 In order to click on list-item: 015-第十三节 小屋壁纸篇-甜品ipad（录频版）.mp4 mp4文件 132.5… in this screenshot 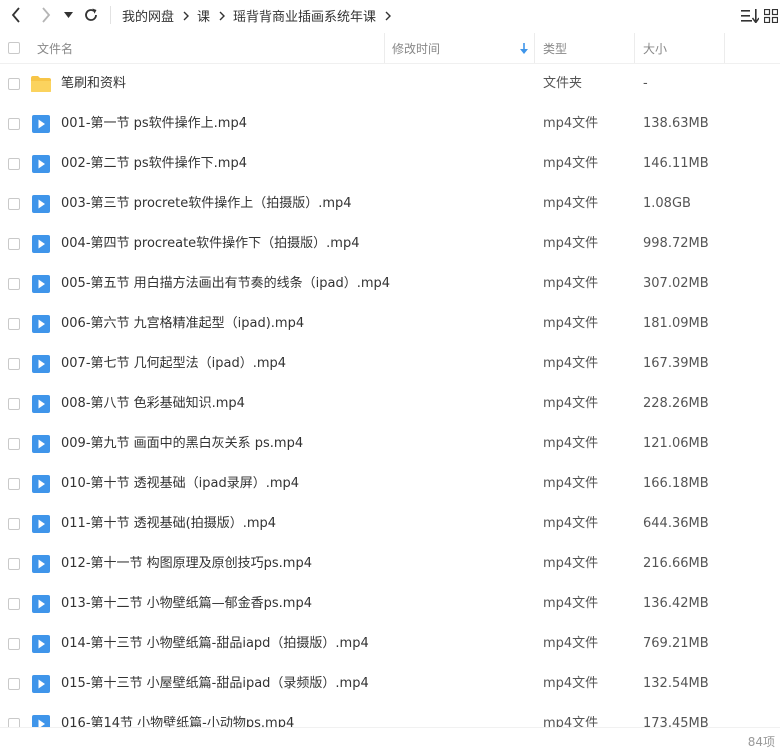, I will do `click(390, 684)`.